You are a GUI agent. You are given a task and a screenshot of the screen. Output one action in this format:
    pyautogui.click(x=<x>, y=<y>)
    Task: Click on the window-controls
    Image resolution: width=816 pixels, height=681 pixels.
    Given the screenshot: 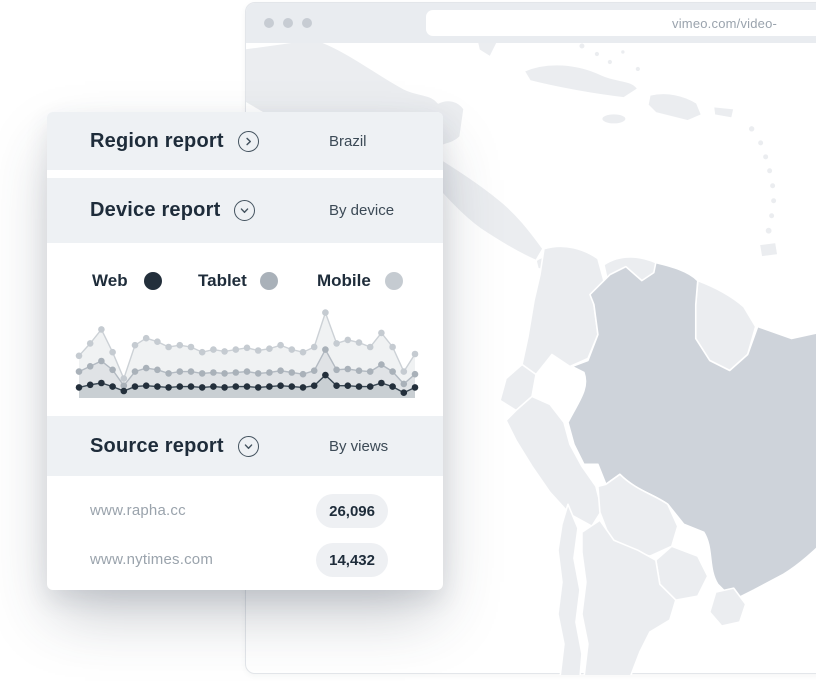 What is the action you would take?
    pyautogui.click(x=288, y=23)
    